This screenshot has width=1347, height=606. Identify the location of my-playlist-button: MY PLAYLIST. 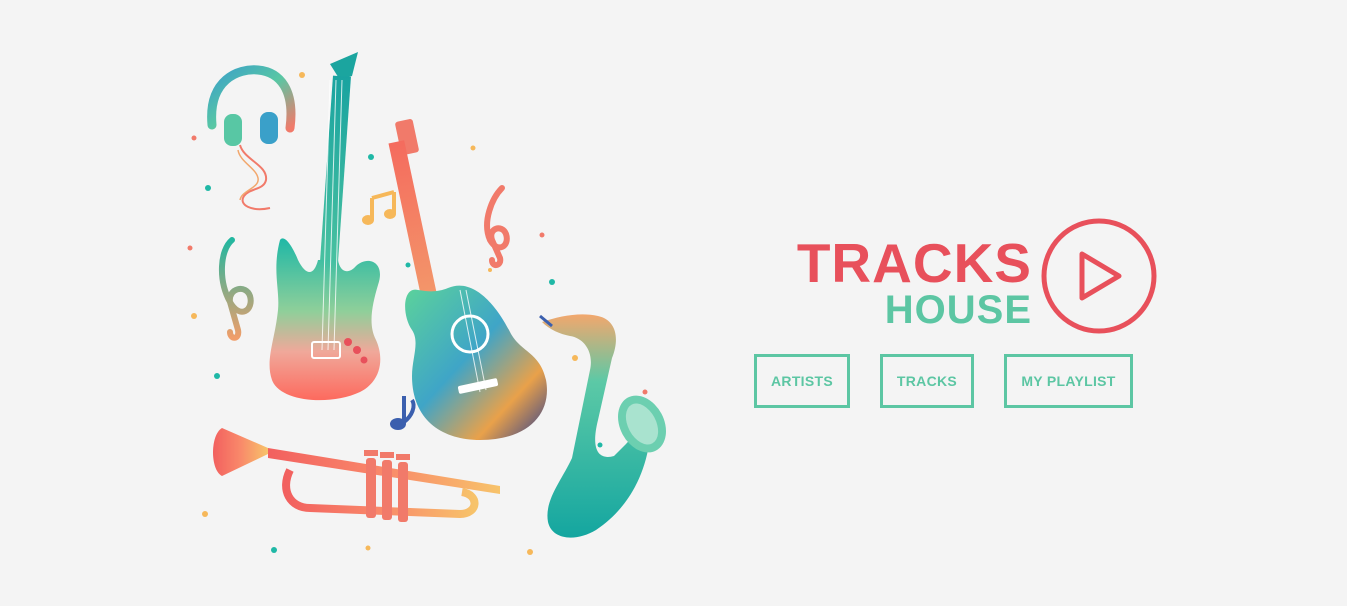
(1068, 381).